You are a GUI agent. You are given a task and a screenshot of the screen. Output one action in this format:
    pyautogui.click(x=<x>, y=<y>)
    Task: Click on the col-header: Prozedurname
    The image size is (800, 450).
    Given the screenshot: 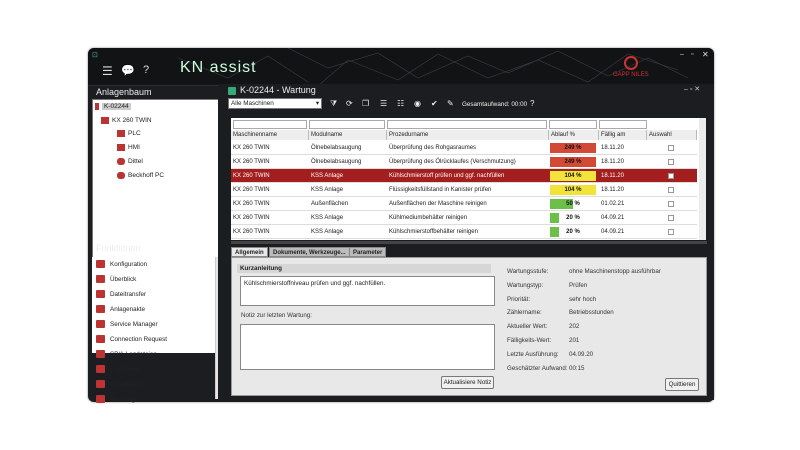 What is the action you would take?
    pyautogui.click(x=468, y=135)
    